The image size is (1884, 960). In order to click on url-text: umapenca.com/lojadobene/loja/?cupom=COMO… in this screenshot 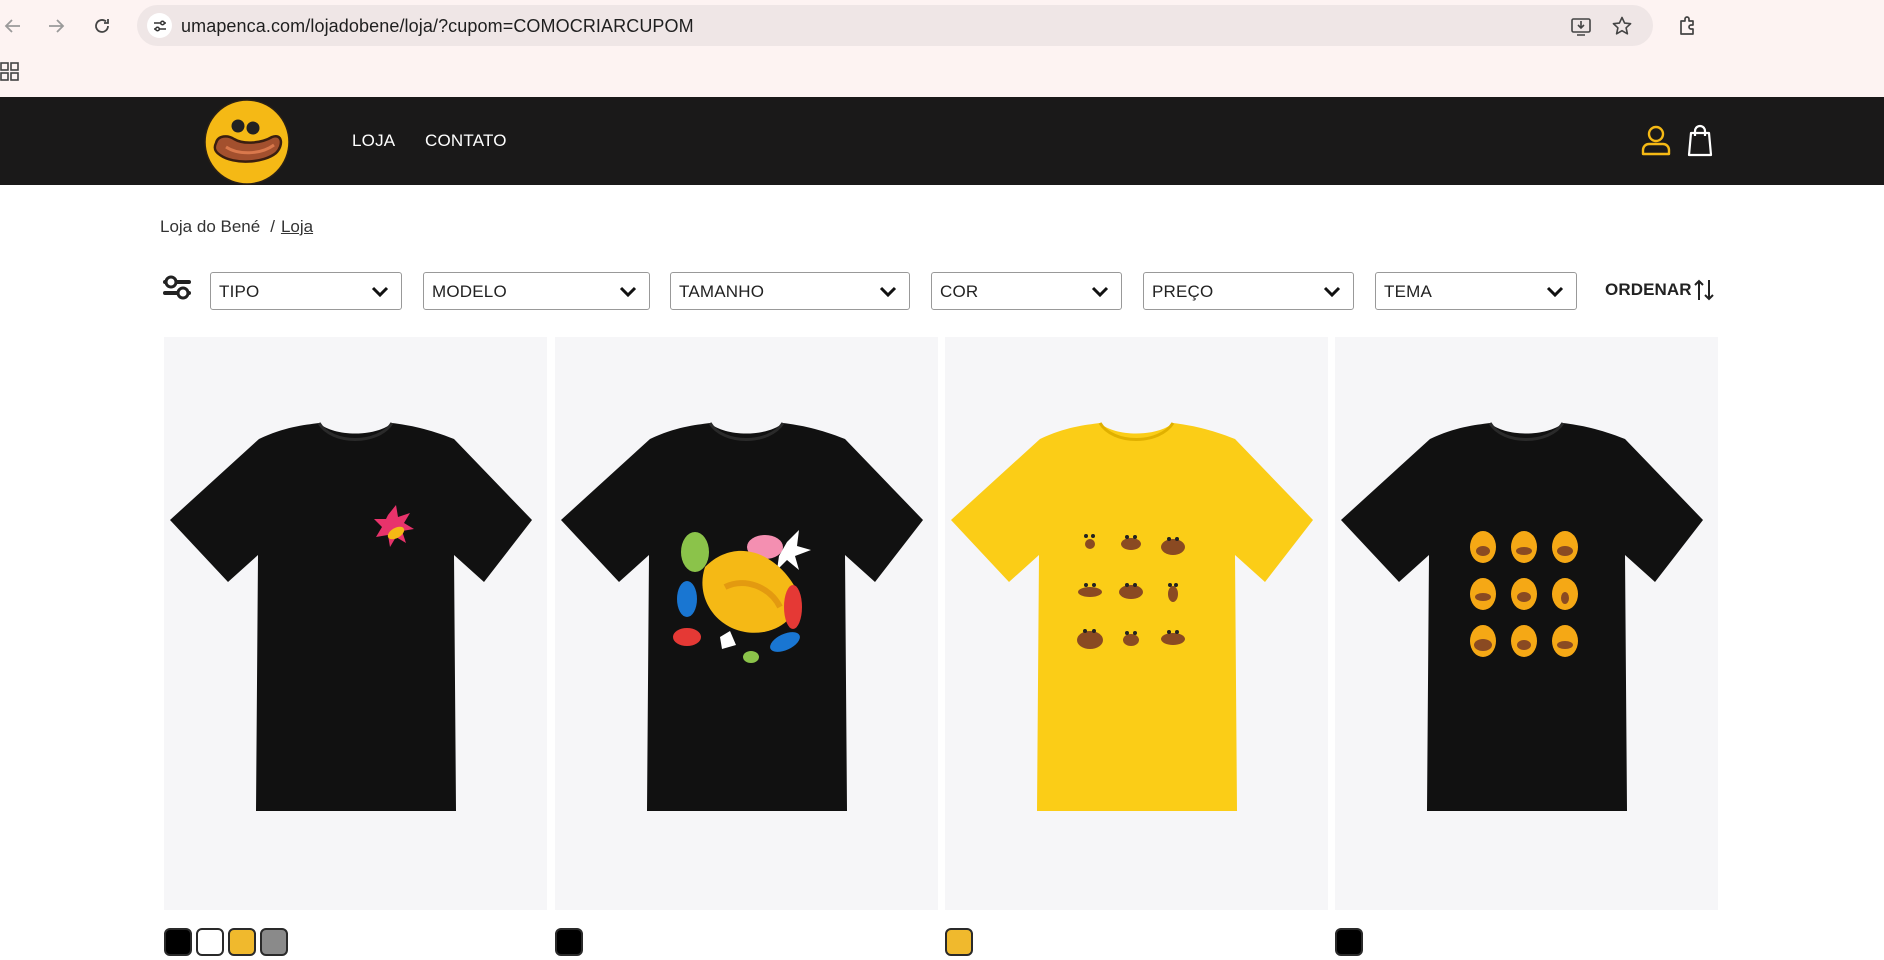, I will do `click(437, 26)`.